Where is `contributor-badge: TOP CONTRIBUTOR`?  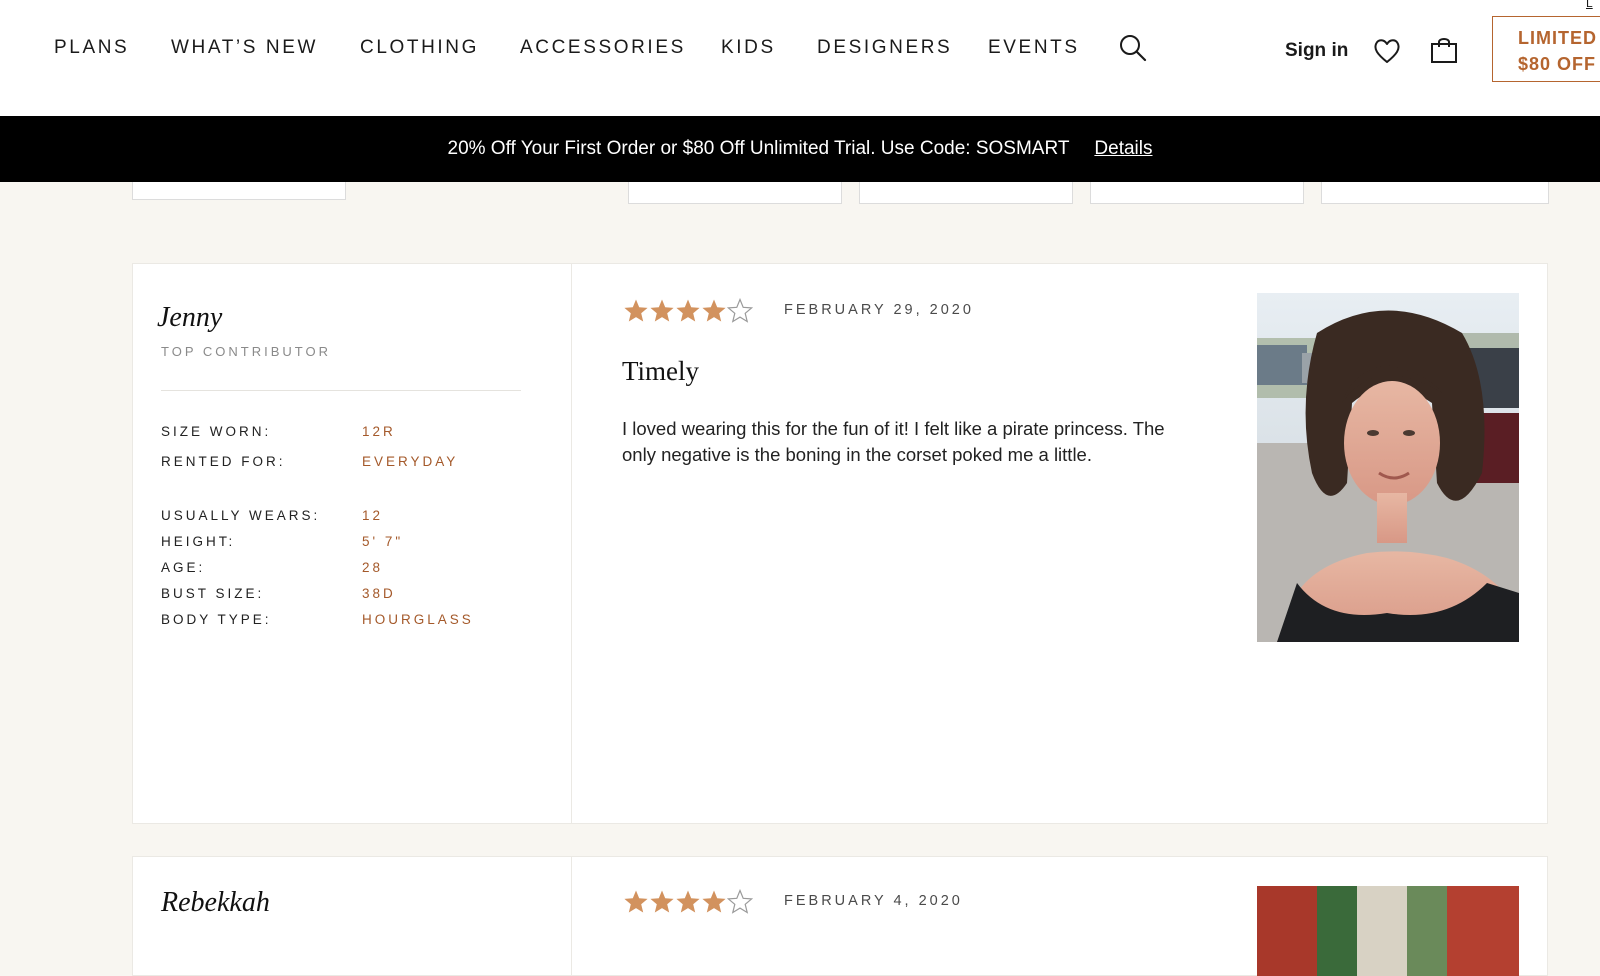
contributor-badge: TOP CONTRIBUTOR is located at coordinates (246, 351).